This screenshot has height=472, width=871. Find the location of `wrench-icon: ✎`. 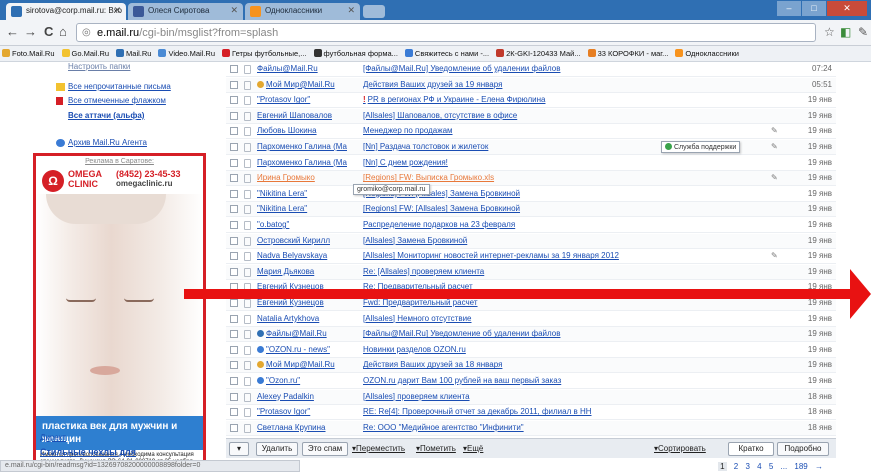

wrench-icon: ✎ is located at coordinates (863, 32).